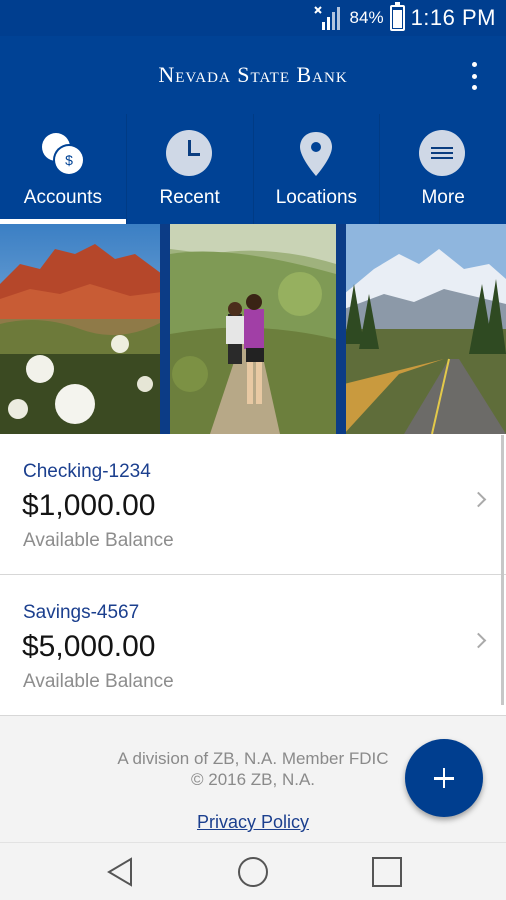 The height and width of the screenshot is (900, 506). I want to click on hikers-photo, so click(253, 329).